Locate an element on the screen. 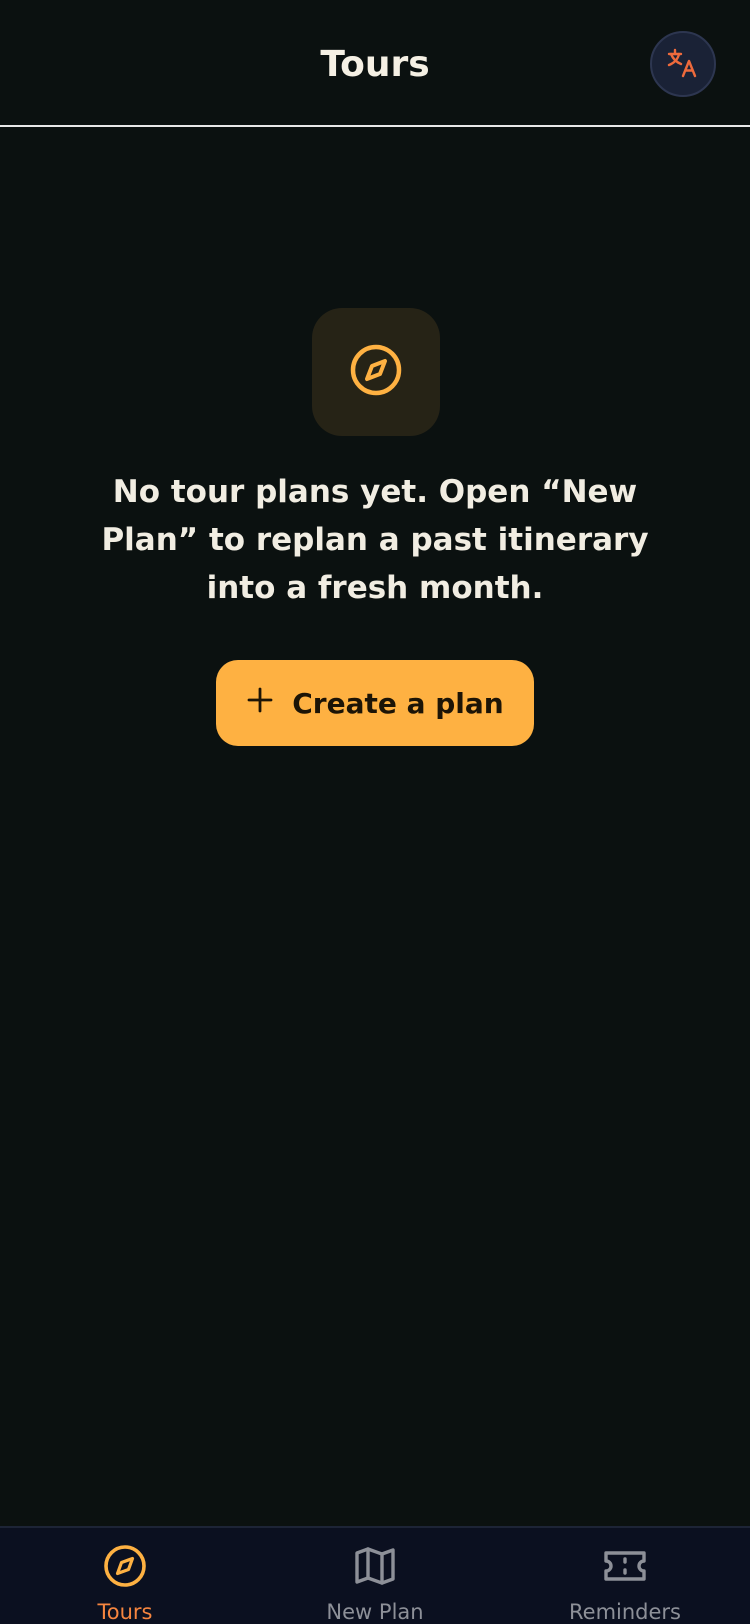 Image resolution: width=750 pixels, height=1624 pixels. tab-reminders-label: Reminders is located at coordinates (625, 1612).